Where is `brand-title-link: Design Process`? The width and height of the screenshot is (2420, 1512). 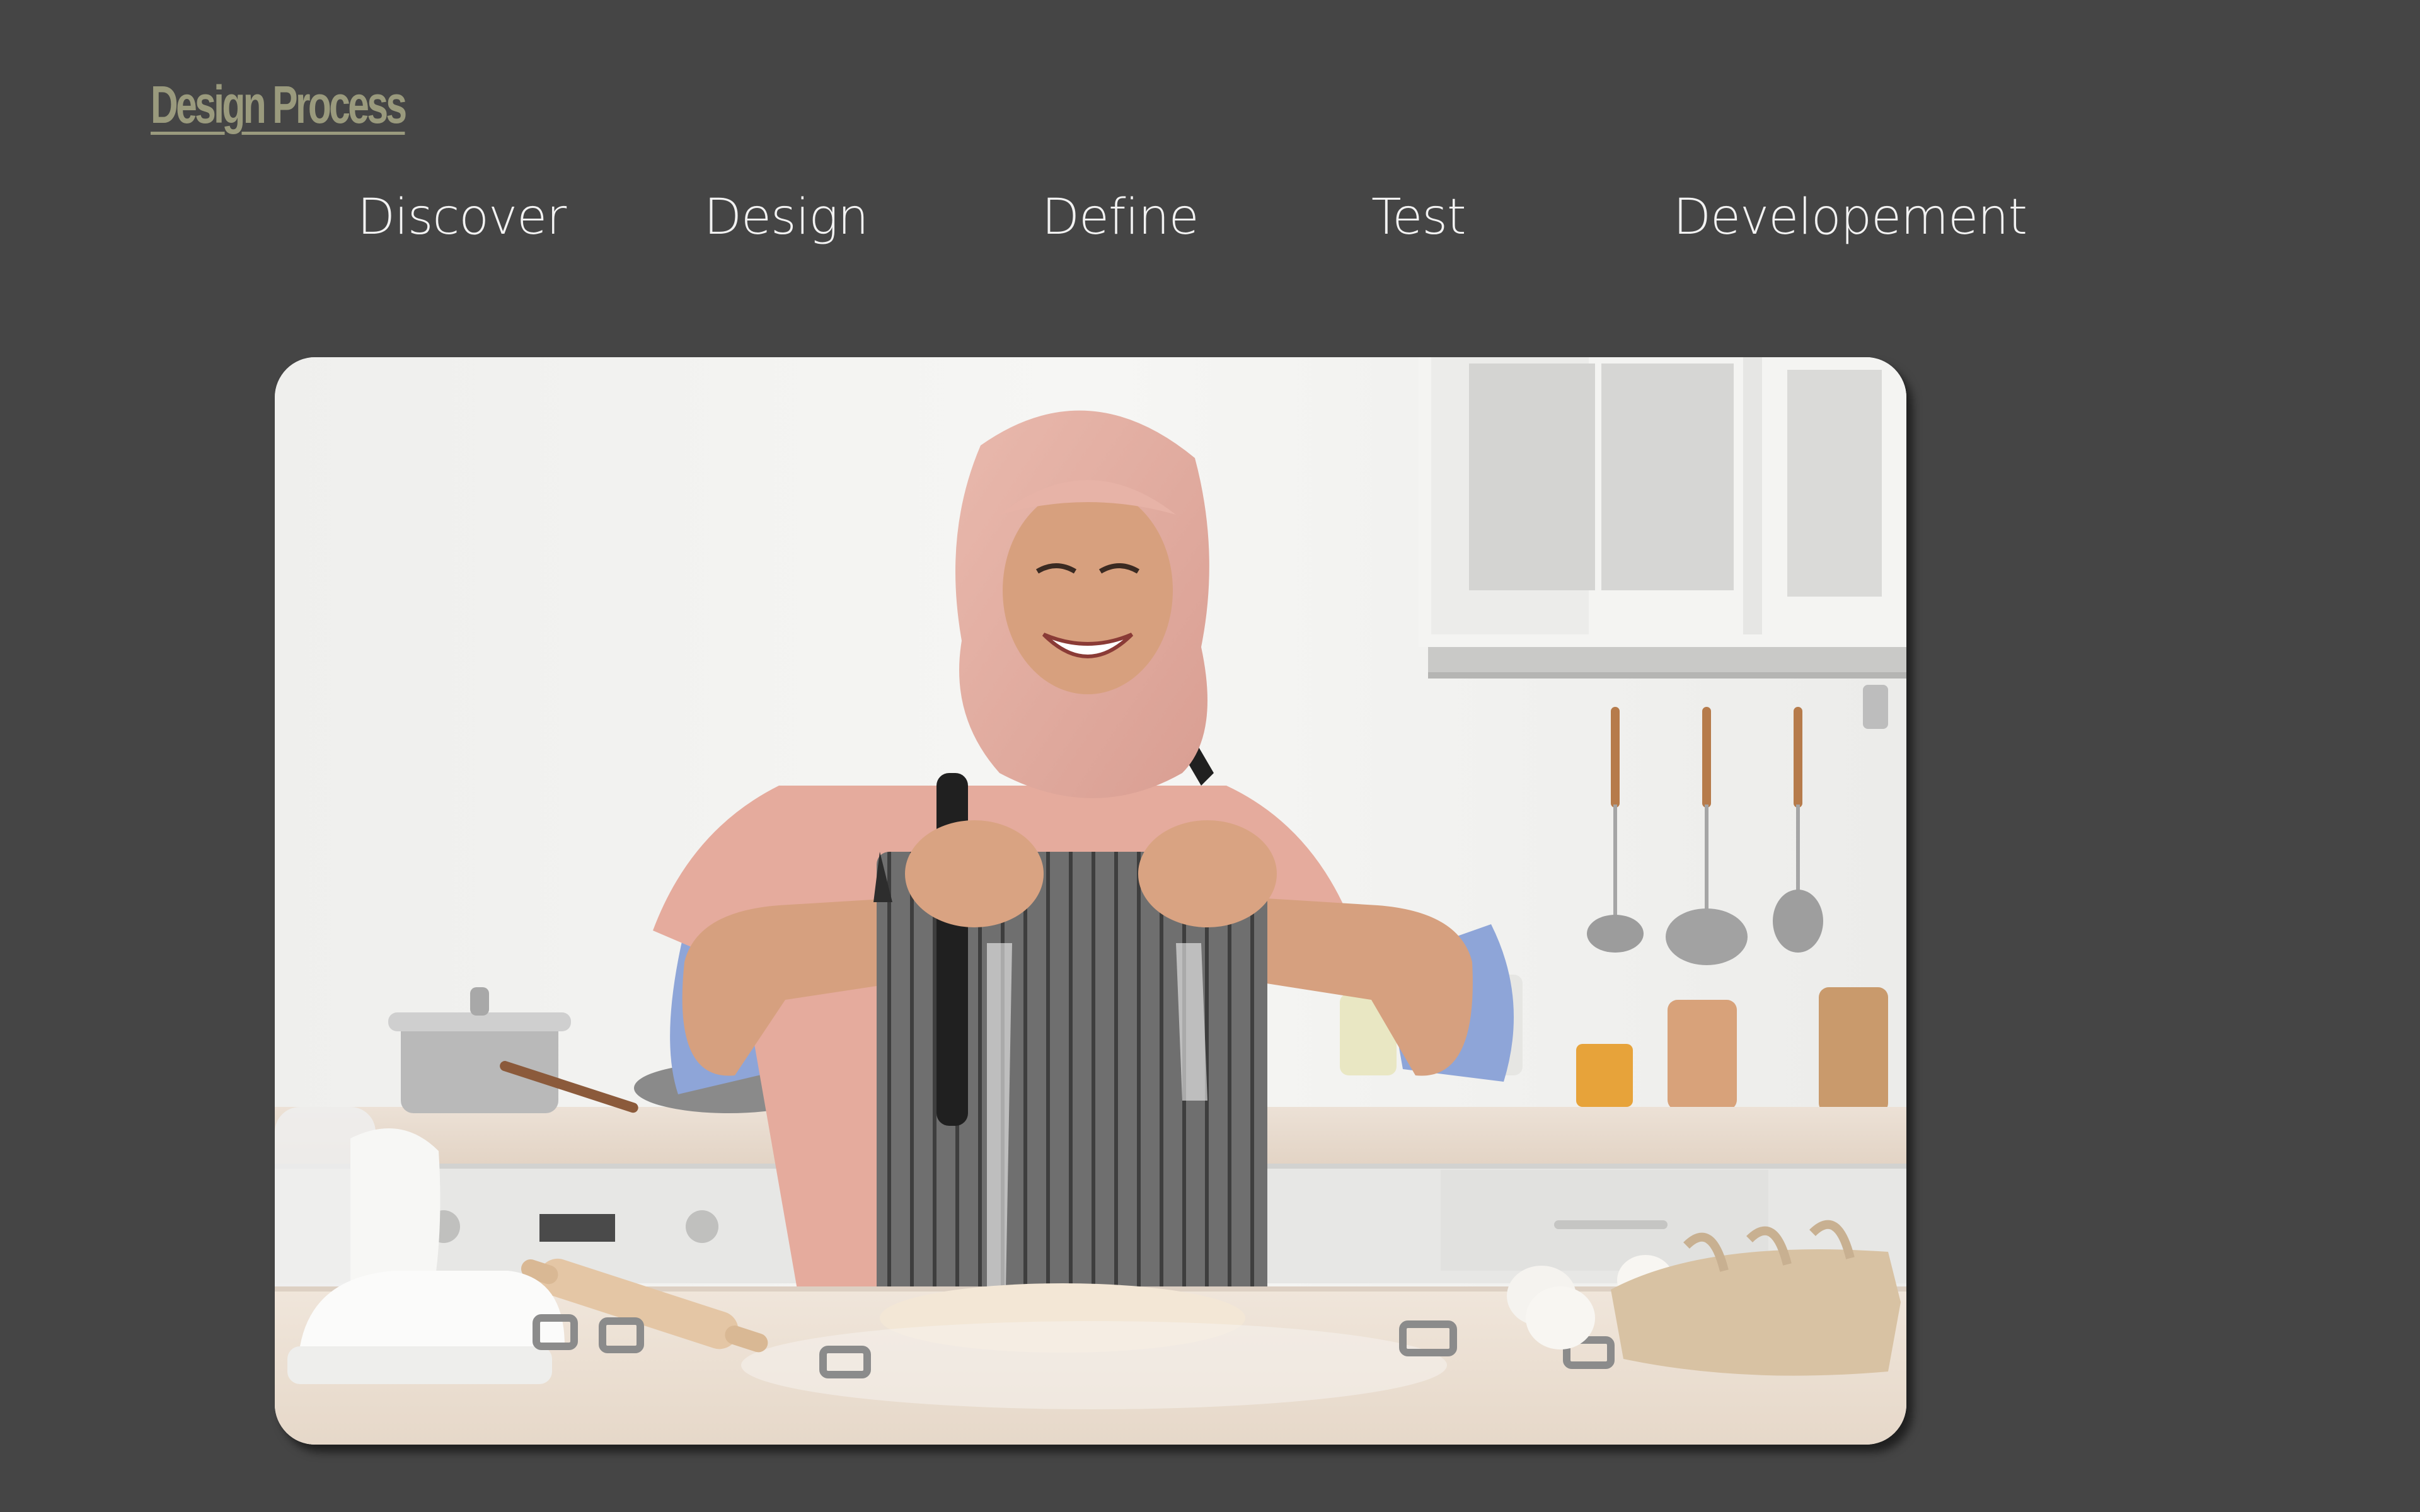
brand-title-link: Design Process is located at coordinates (279, 104).